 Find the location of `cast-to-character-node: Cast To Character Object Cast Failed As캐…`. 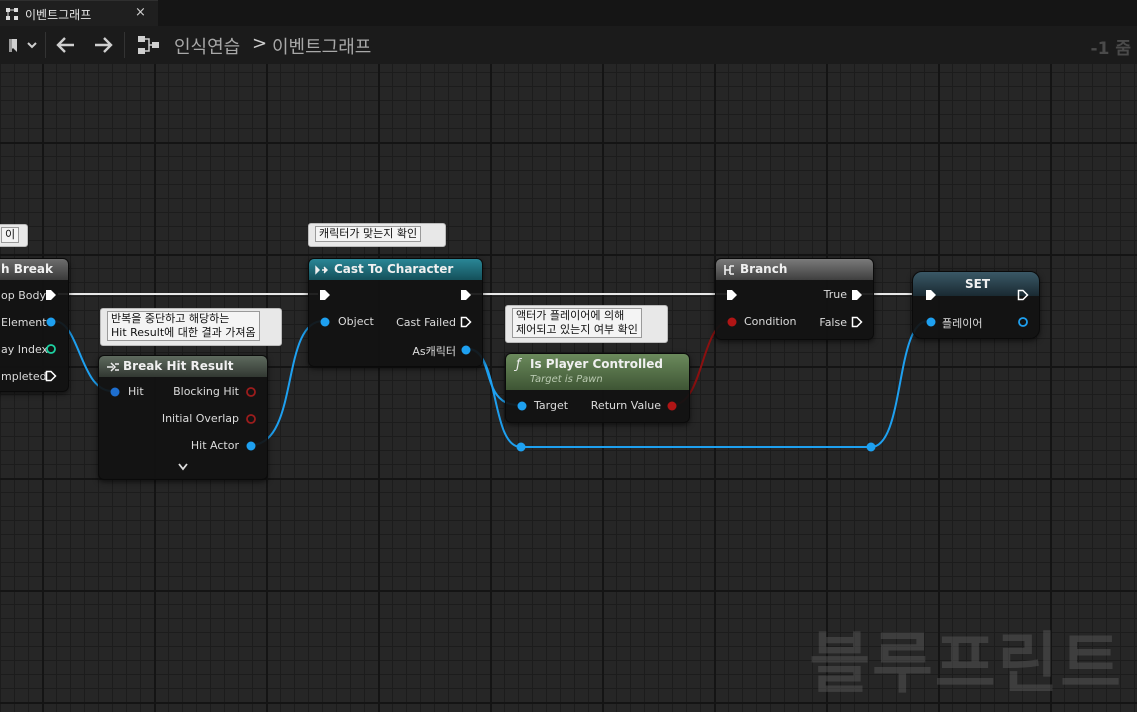

cast-to-character-node: Cast To Character Object Cast Failed As캐… is located at coordinates (395, 312).